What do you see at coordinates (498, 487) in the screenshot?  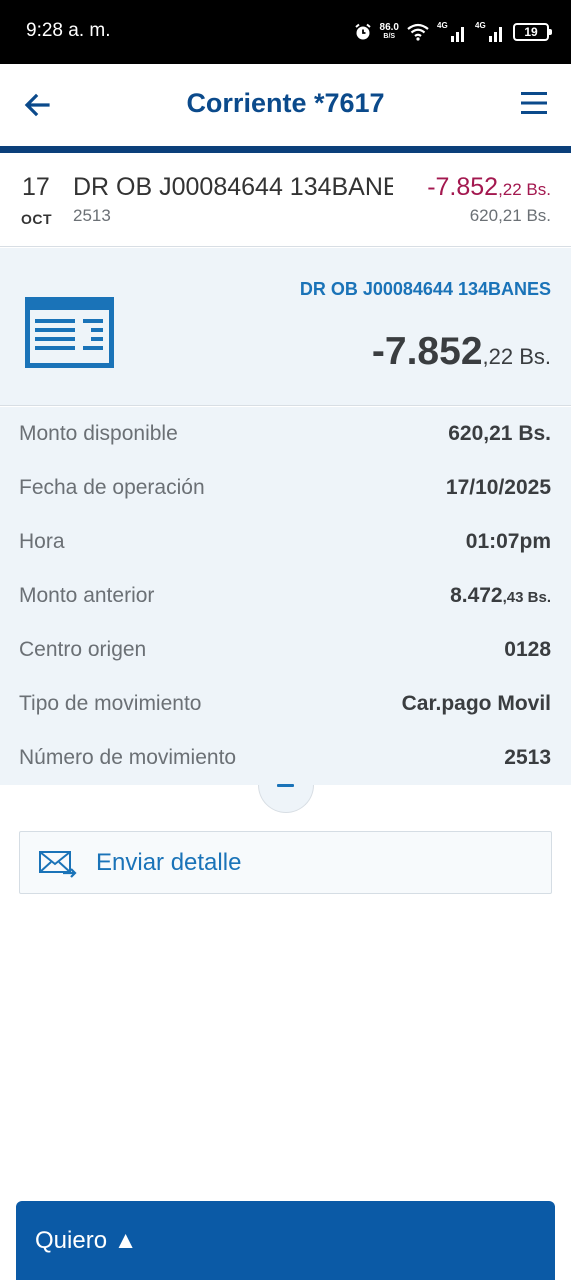 I see `detail-value: 17/10/2025` at bounding box center [498, 487].